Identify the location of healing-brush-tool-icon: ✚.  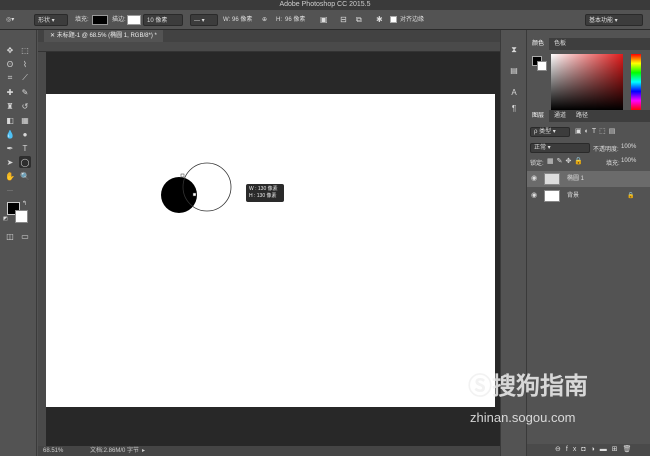
(10, 92).